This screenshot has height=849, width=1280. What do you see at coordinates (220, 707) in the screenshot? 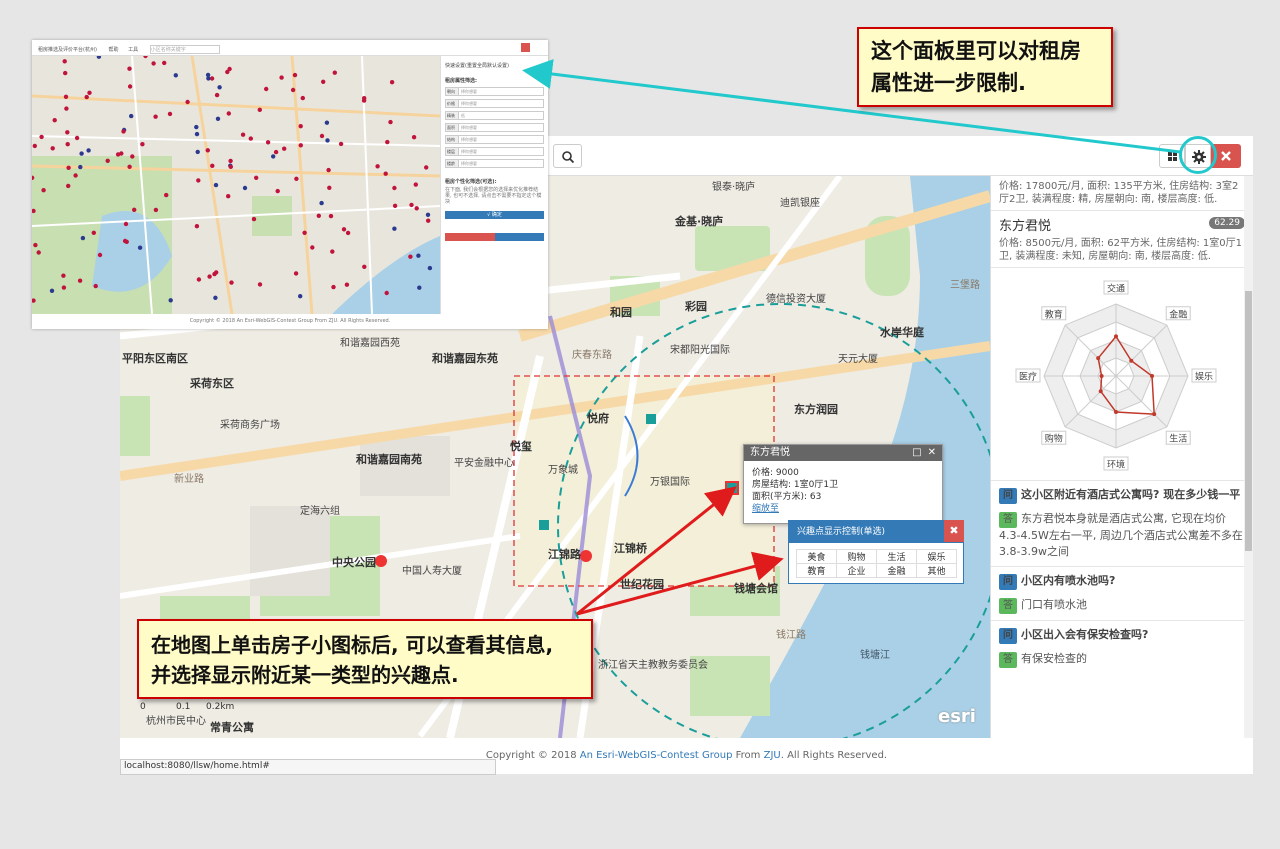
I see `scale-label: 0.2km` at bounding box center [220, 707].